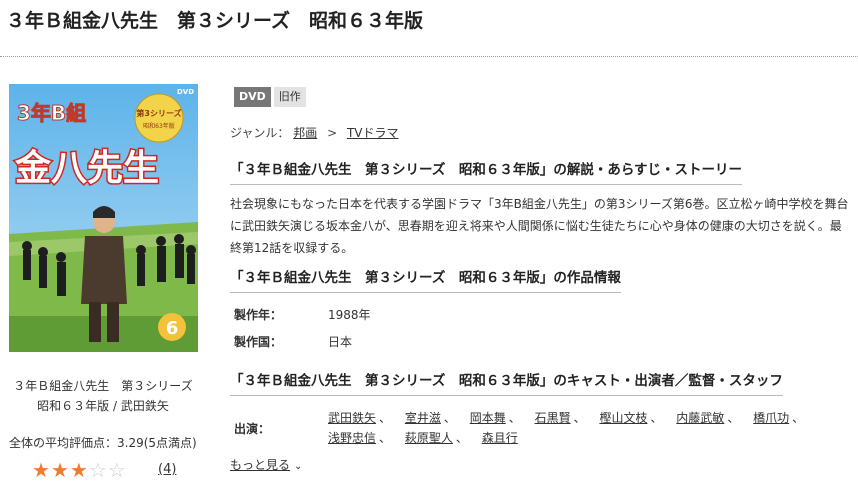 The height and width of the screenshot is (489, 858). What do you see at coordinates (260, 133) in the screenshot?
I see `genre-label: ジャンル：` at bounding box center [260, 133].